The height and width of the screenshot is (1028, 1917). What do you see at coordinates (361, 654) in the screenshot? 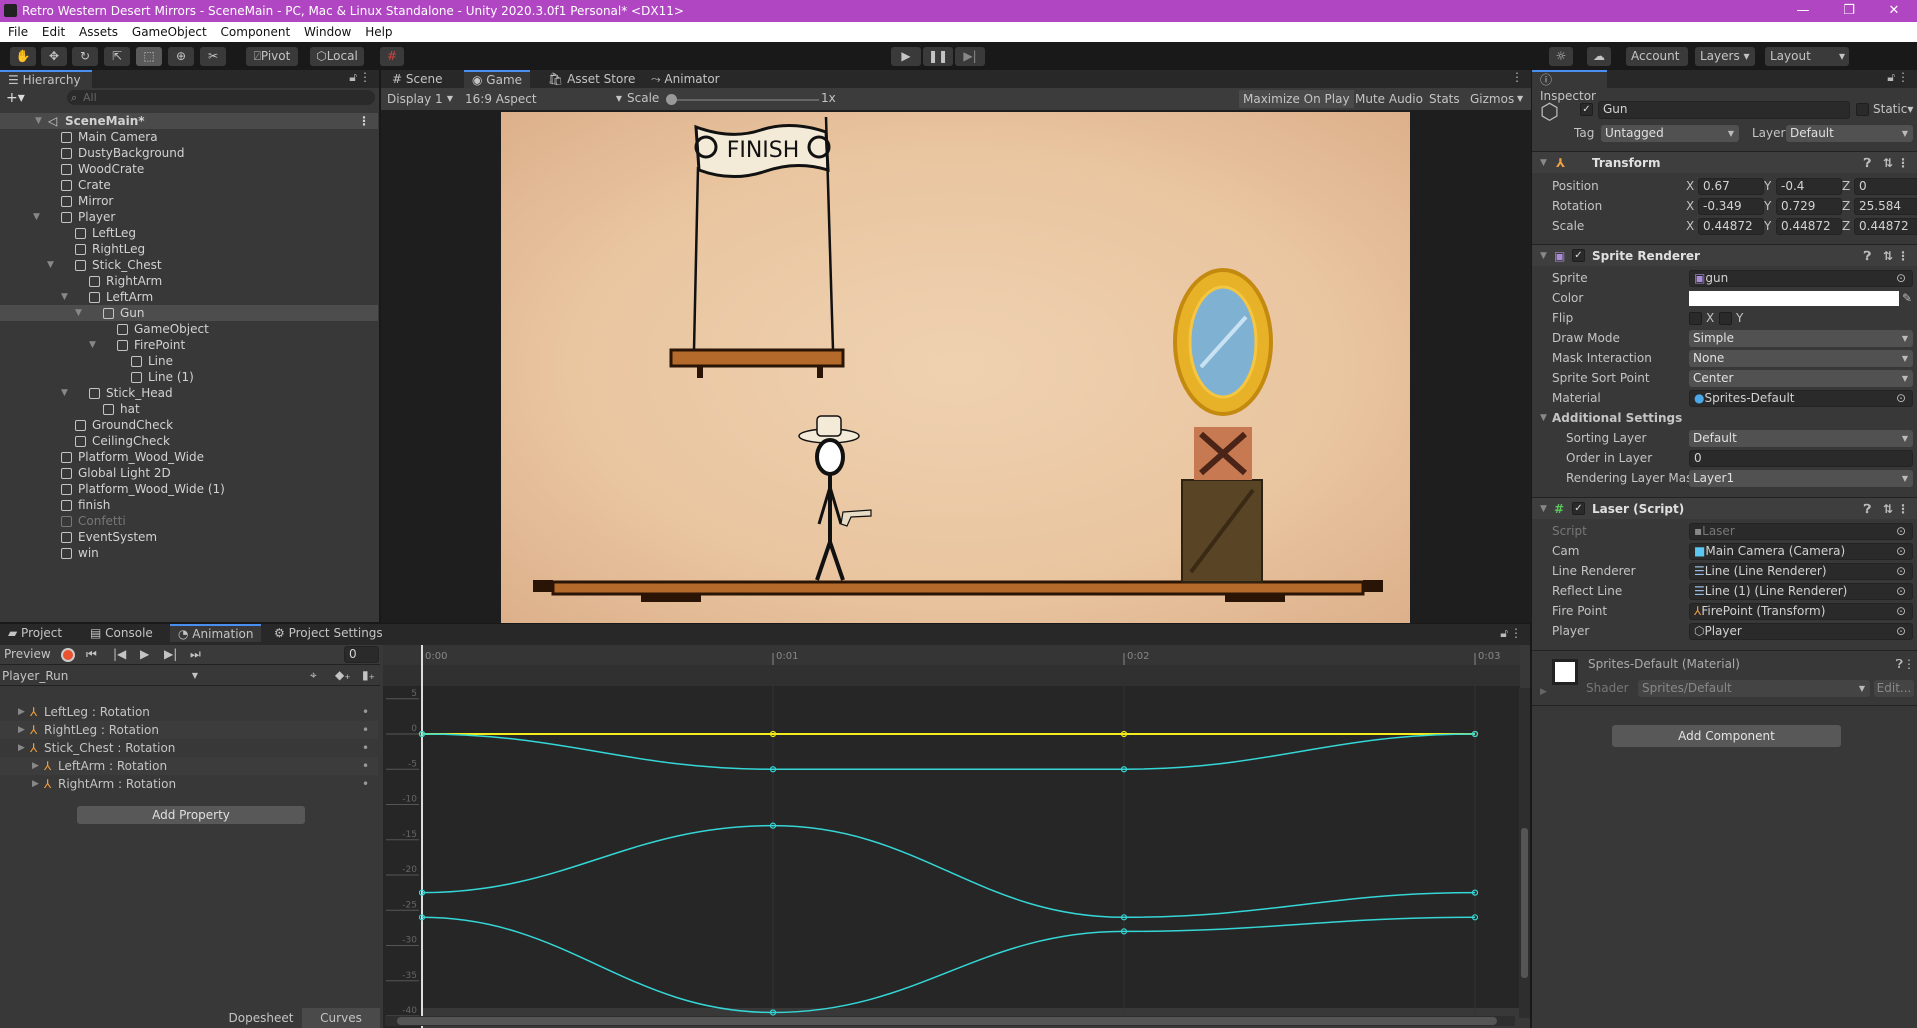
I see `frame-field: 0` at bounding box center [361, 654].